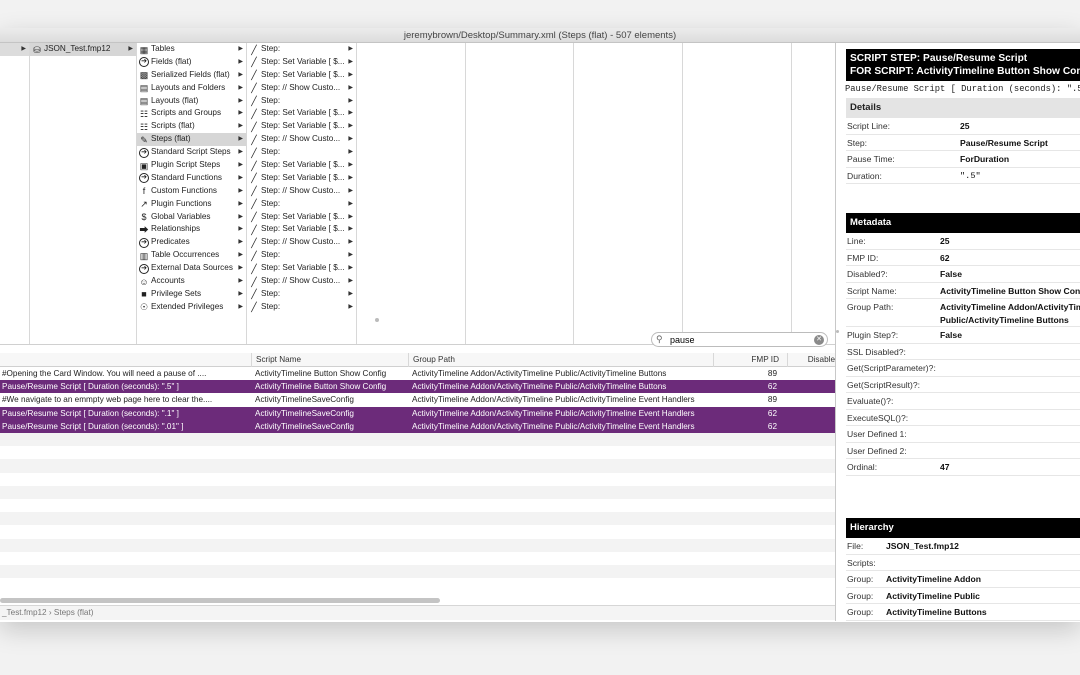  What do you see at coordinates (83, 193) in the screenshot?
I see `browser-column-1: ⛁ JSON_Test.fmp12 ▶` at bounding box center [83, 193].